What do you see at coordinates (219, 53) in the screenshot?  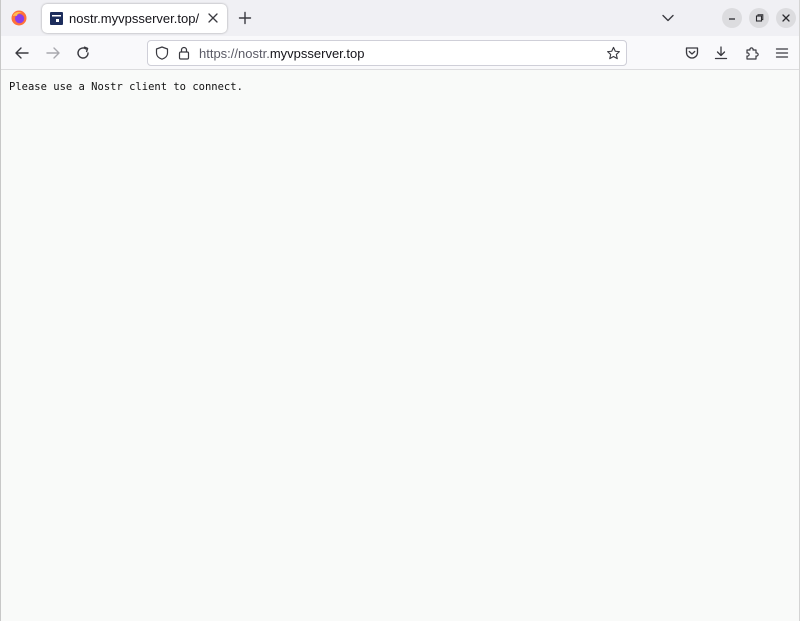 I see `url-scheme: https://` at bounding box center [219, 53].